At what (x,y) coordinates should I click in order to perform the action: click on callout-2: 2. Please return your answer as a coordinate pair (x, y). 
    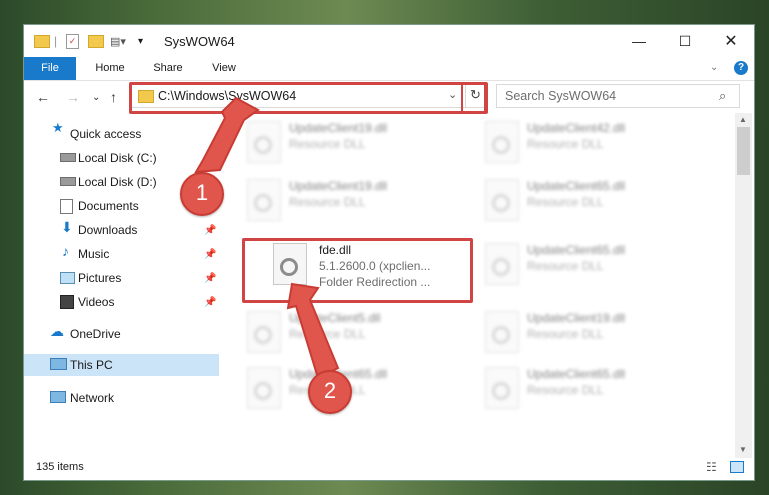
    Looking at the image, I should click on (330, 392).